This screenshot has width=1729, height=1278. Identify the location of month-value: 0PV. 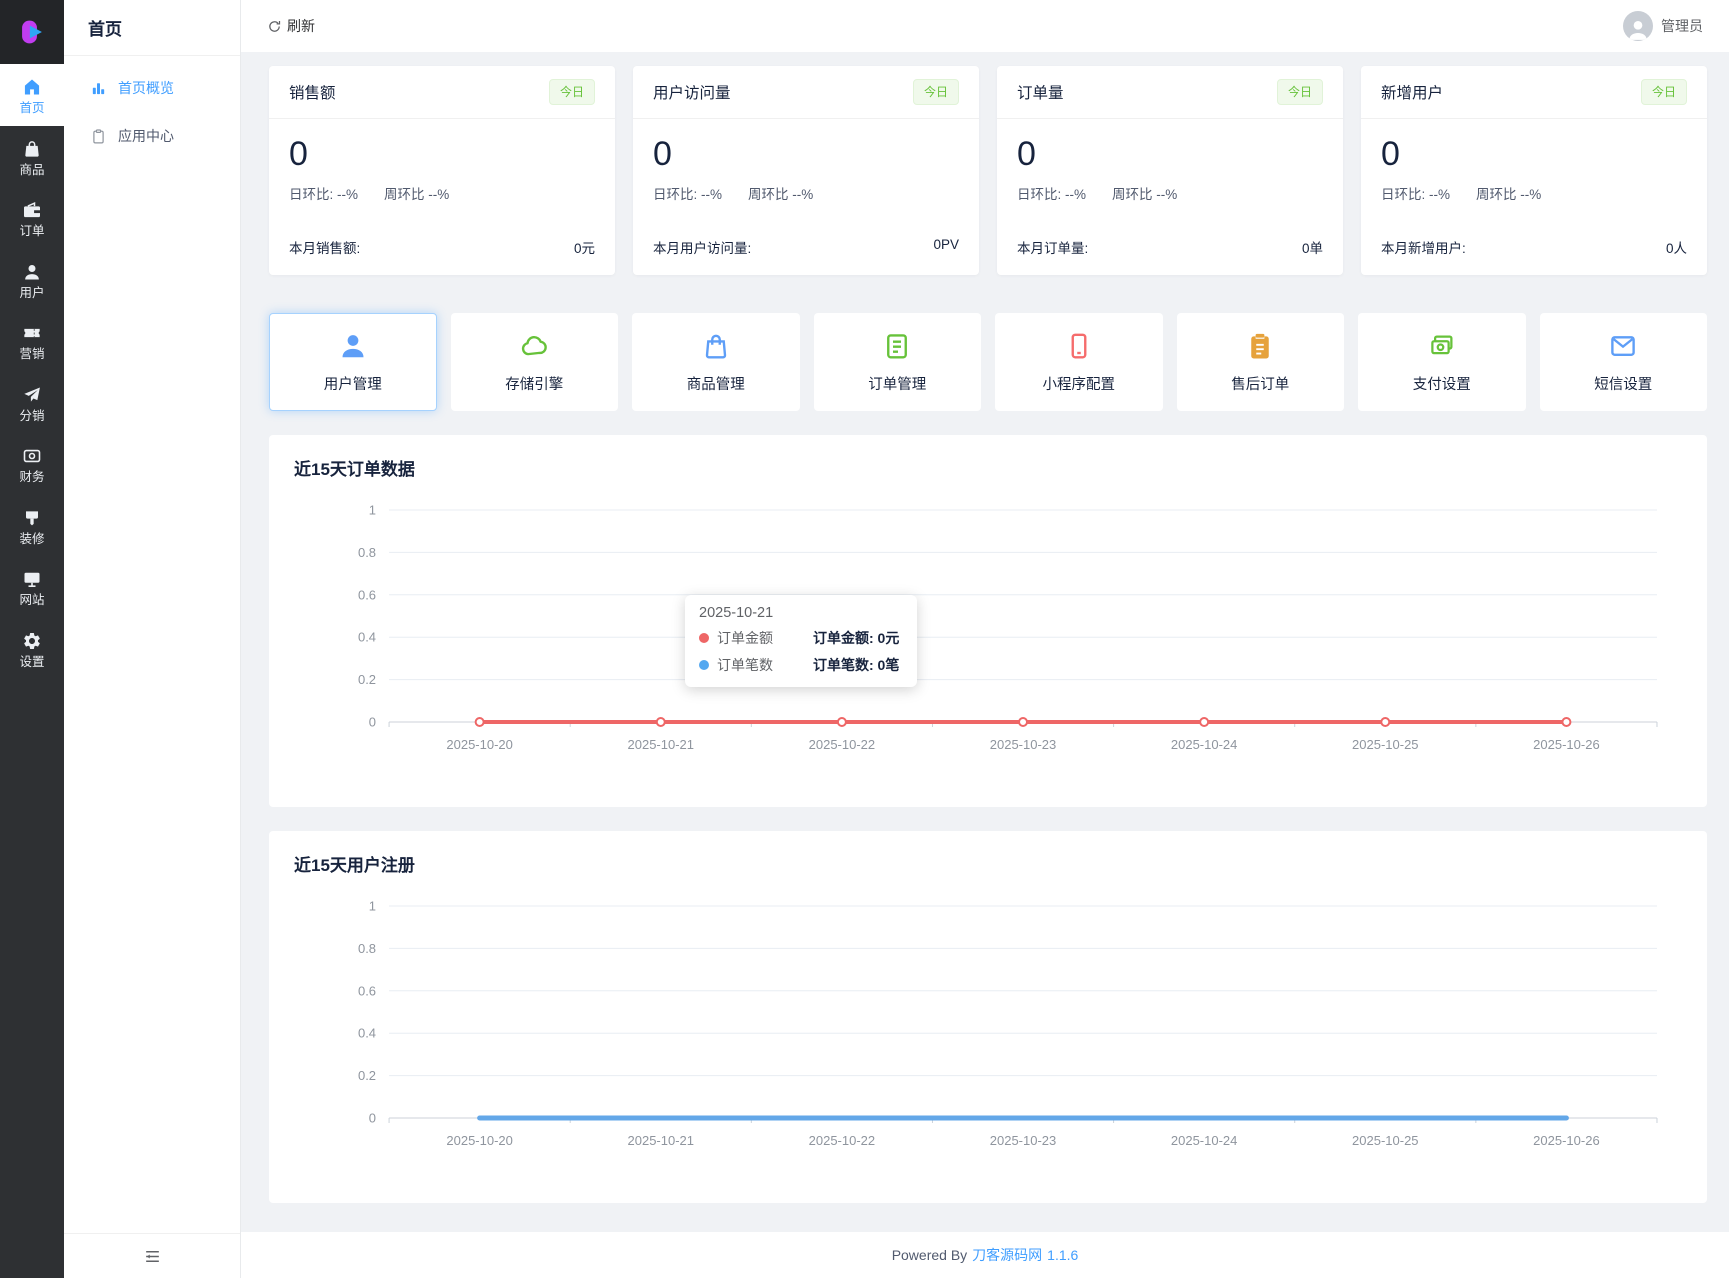
(946, 245).